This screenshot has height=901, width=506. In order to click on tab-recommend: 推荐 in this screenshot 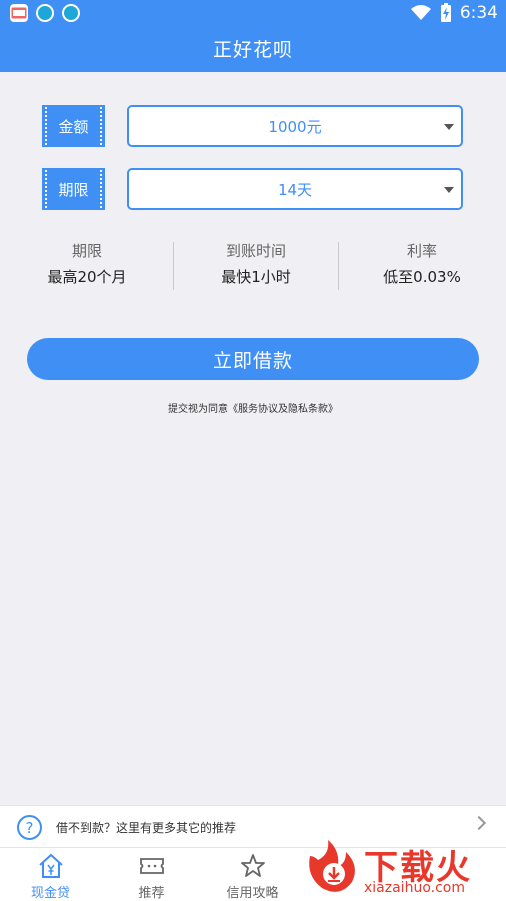, I will do `click(151, 874)`.